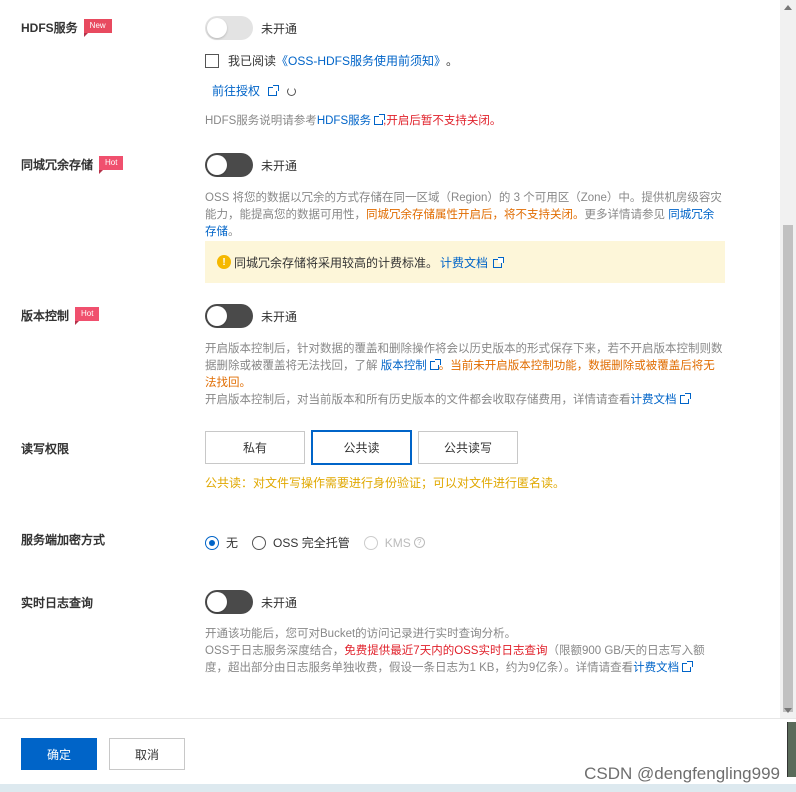  Describe the element at coordinates (261, 121) in the screenshot. I see `hdfs-desc-prefix: HDFS服务说明请参考` at that location.